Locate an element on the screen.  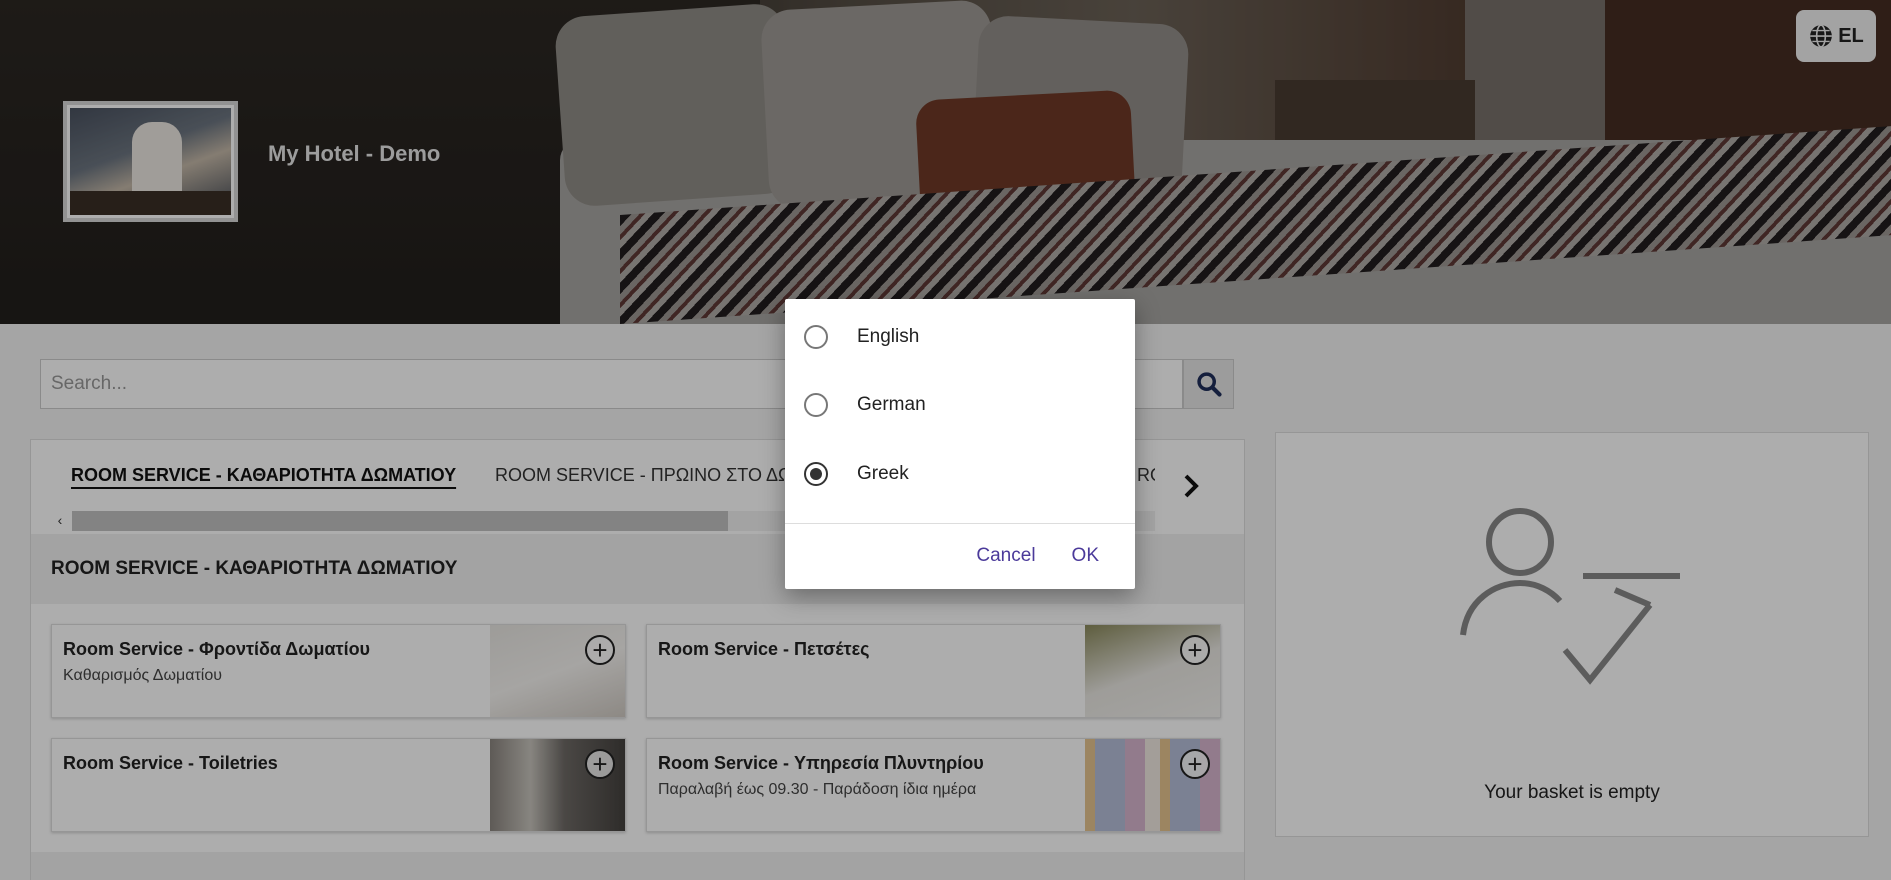
radio-button-selected is located at coordinates (816, 474).